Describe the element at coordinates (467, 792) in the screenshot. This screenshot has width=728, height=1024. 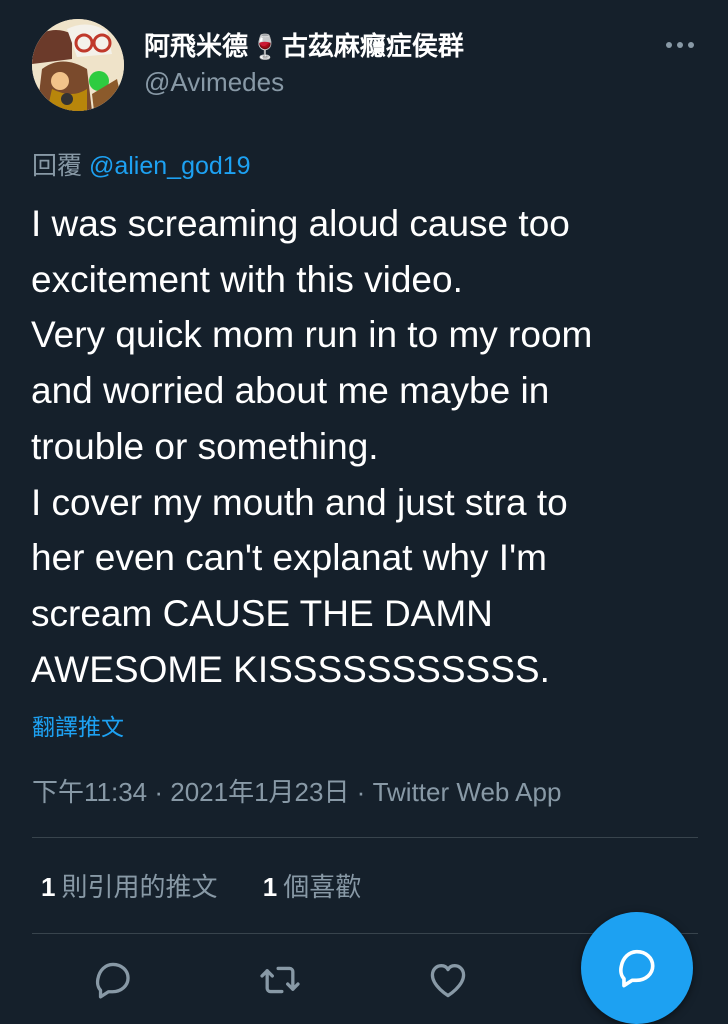
I see `tweet-source-link: Twitter Web App` at that location.